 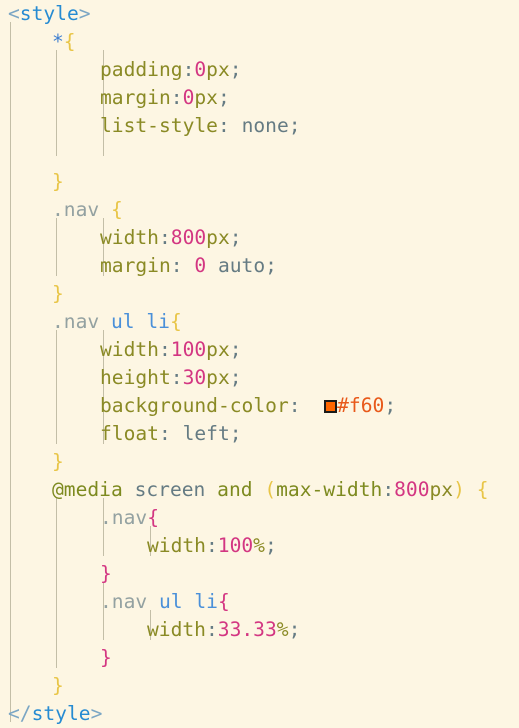 What do you see at coordinates (58, 41) in the screenshot?
I see `code-token-sel-star: *` at bounding box center [58, 41].